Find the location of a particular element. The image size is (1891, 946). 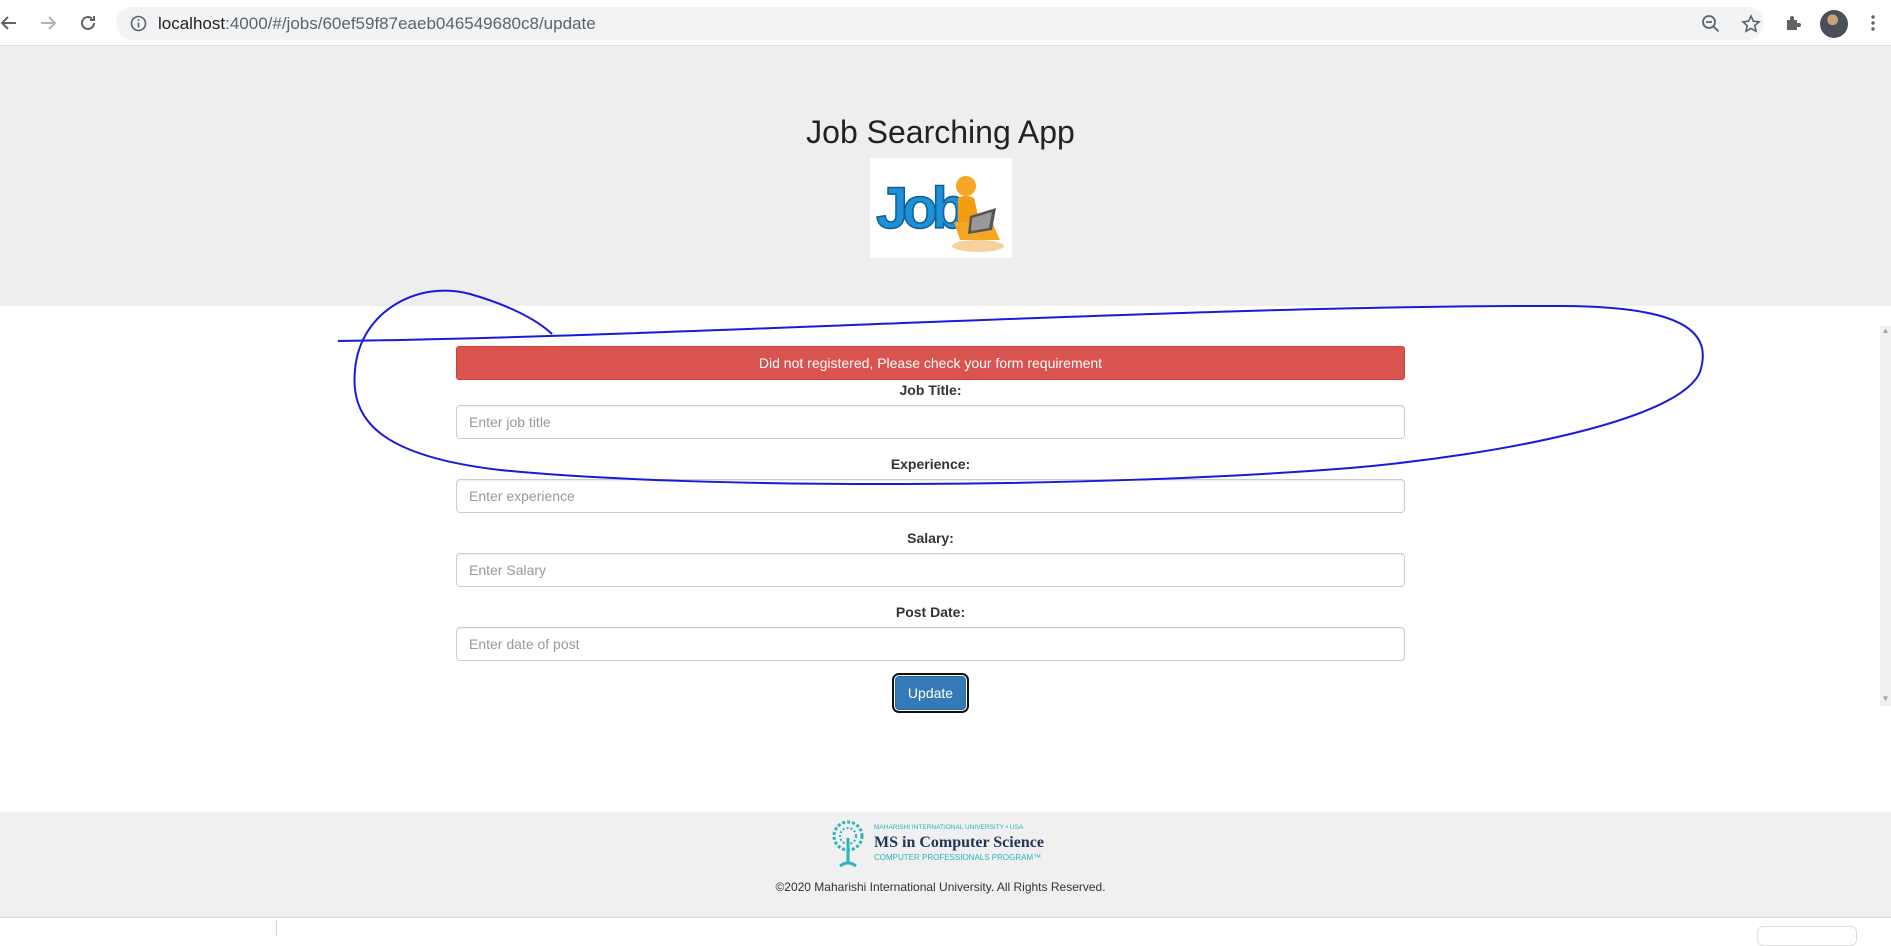

forward-arrow-icon is located at coordinates (48, 23).